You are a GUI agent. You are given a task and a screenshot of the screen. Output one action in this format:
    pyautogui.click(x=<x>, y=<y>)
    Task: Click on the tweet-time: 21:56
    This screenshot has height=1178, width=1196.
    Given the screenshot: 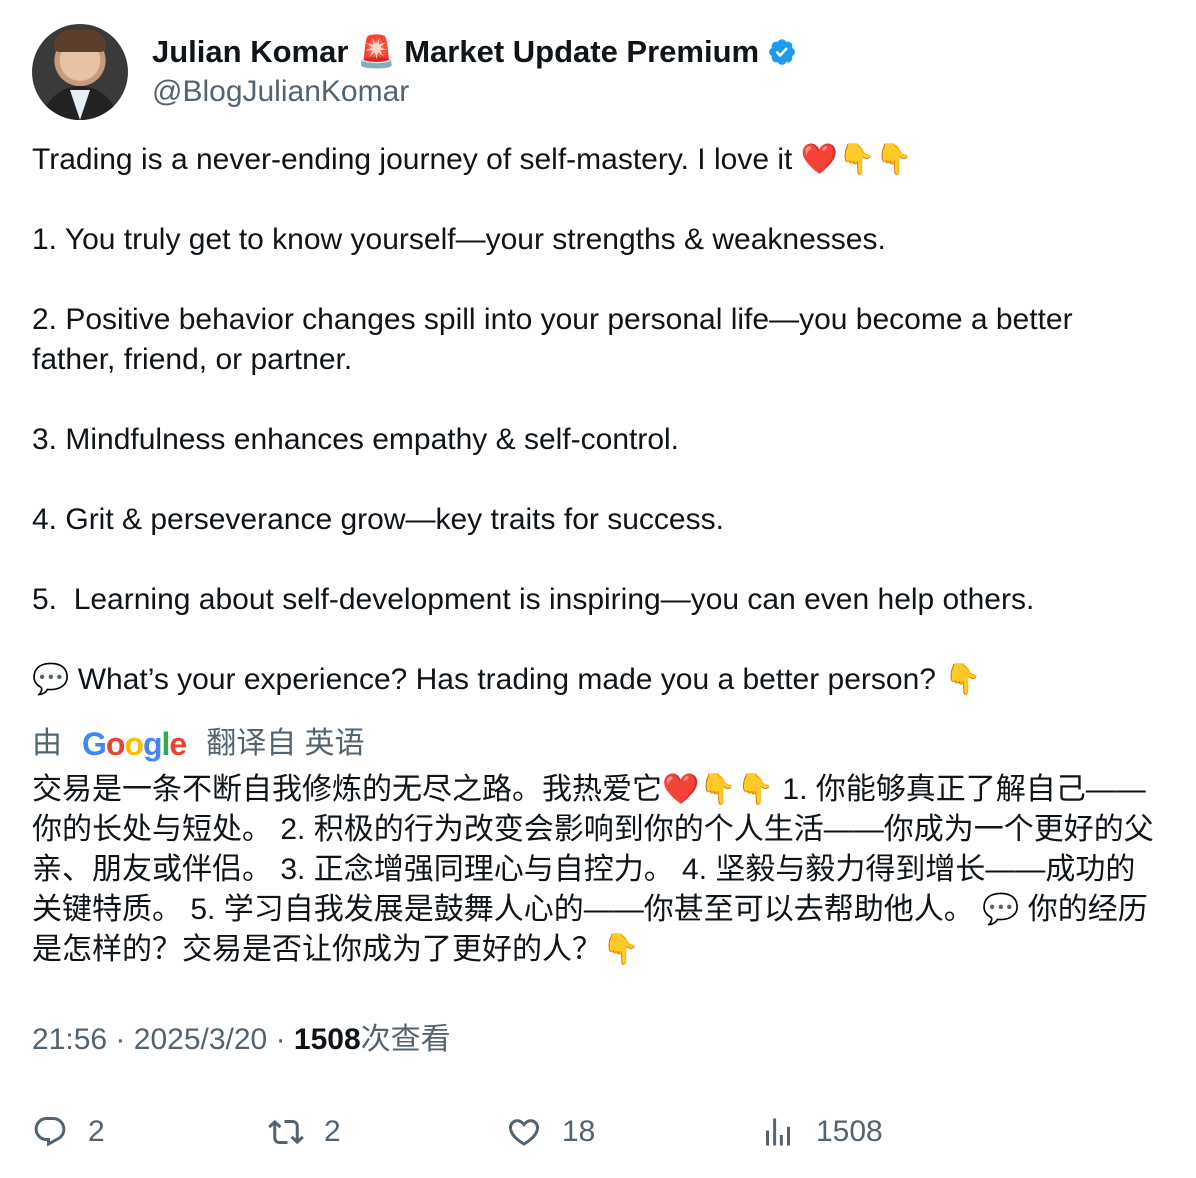 What is the action you would take?
    pyautogui.click(x=69, y=1039)
    